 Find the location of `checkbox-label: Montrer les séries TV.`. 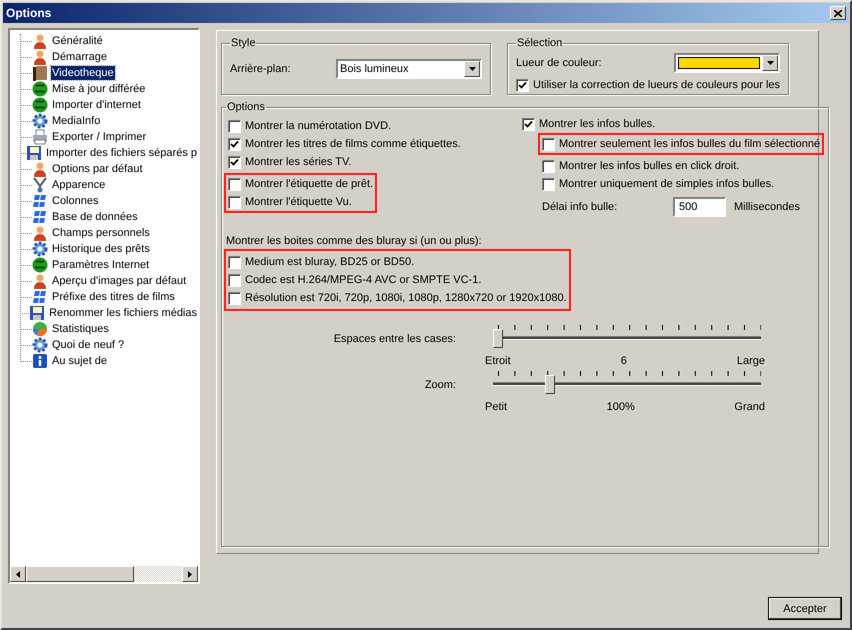

checkbox-label: Montrer les séries TV. is located at coordinates (298, 162).